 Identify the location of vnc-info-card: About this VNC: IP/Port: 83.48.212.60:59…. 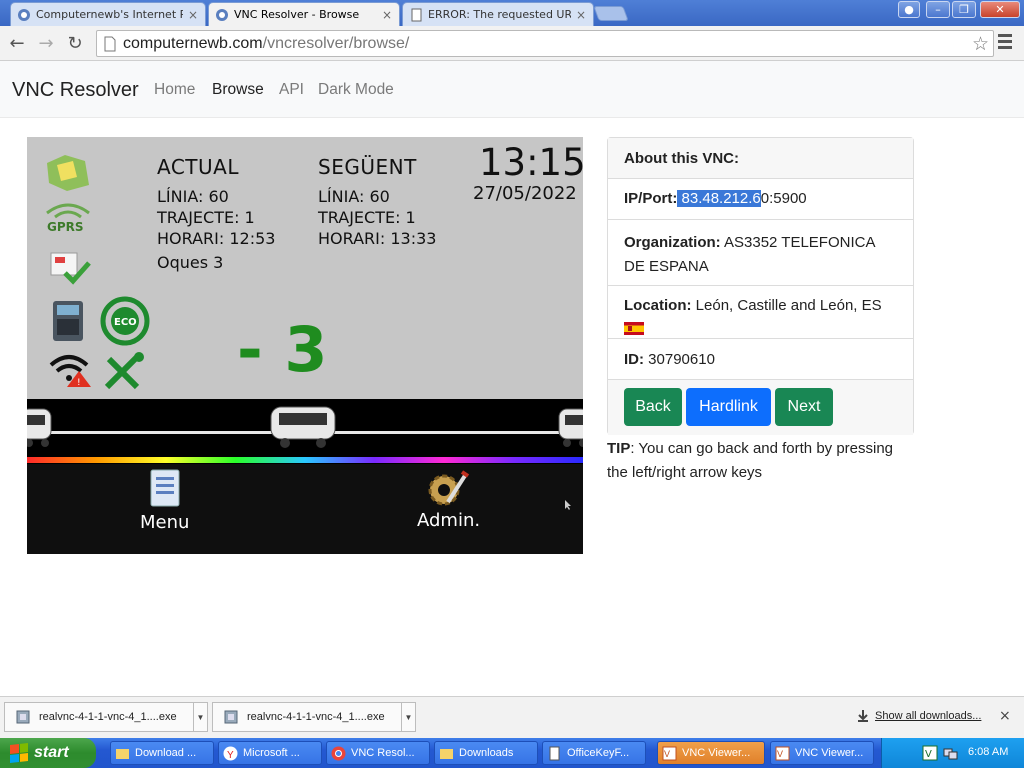
(760, 286).